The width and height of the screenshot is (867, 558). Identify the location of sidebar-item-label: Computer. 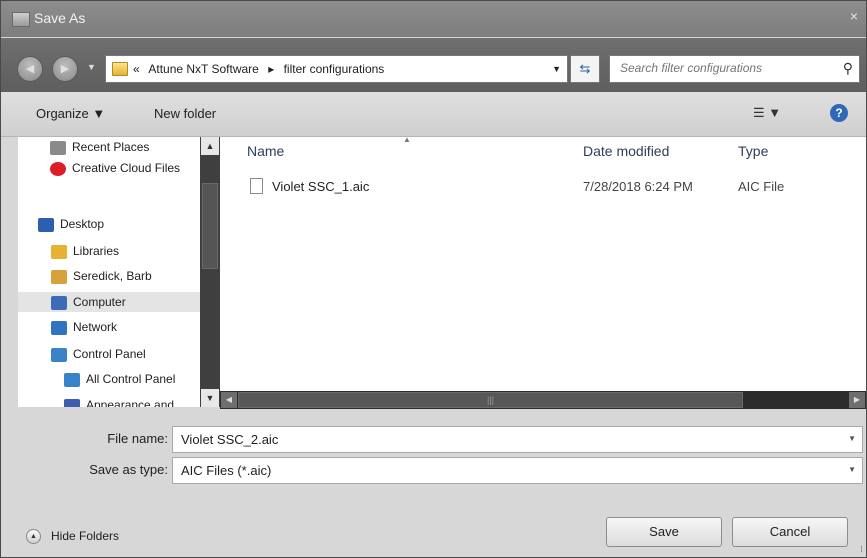
(99, 302).